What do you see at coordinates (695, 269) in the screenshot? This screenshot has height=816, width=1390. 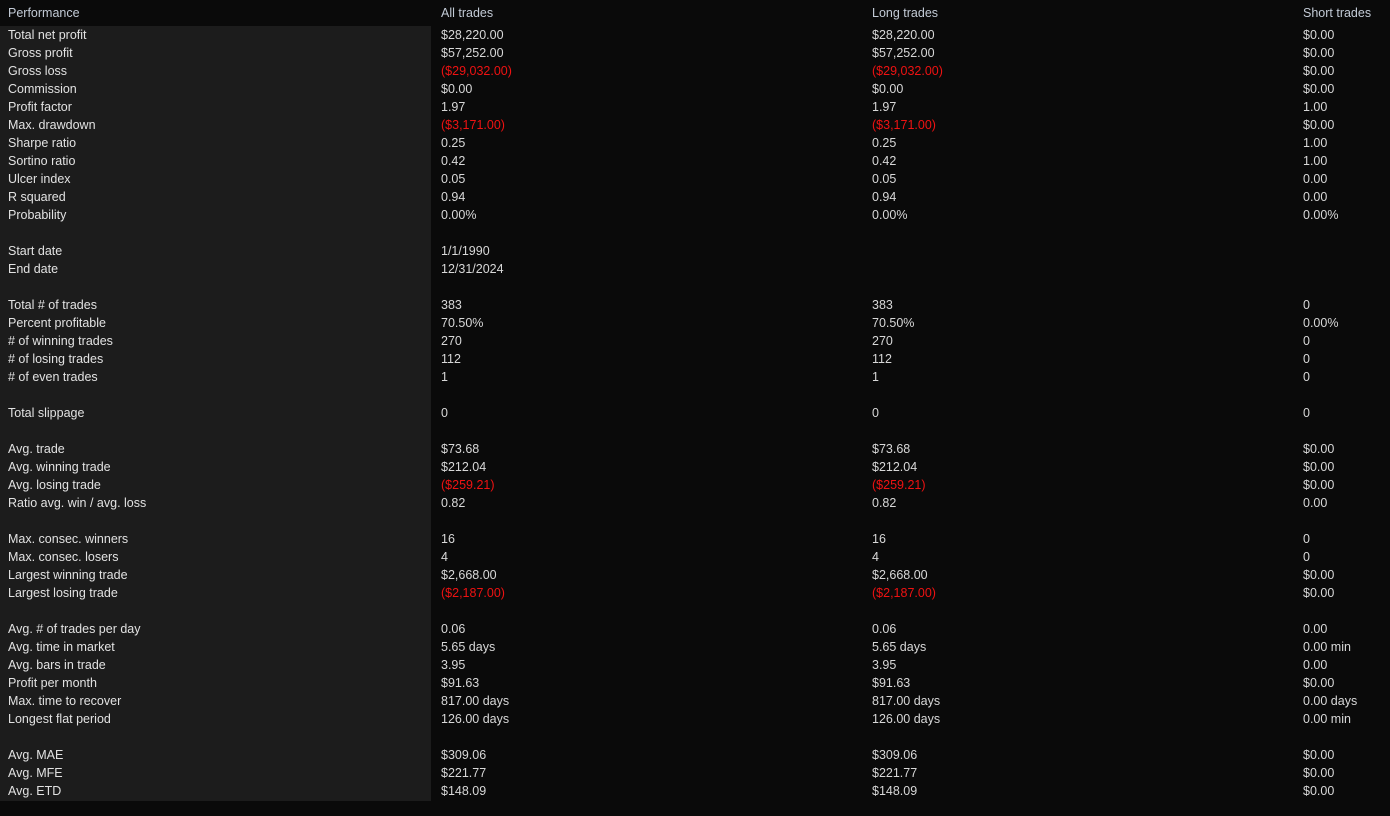 I see `table-row: End date 12/31/2024` at bounding box center [695, 269].